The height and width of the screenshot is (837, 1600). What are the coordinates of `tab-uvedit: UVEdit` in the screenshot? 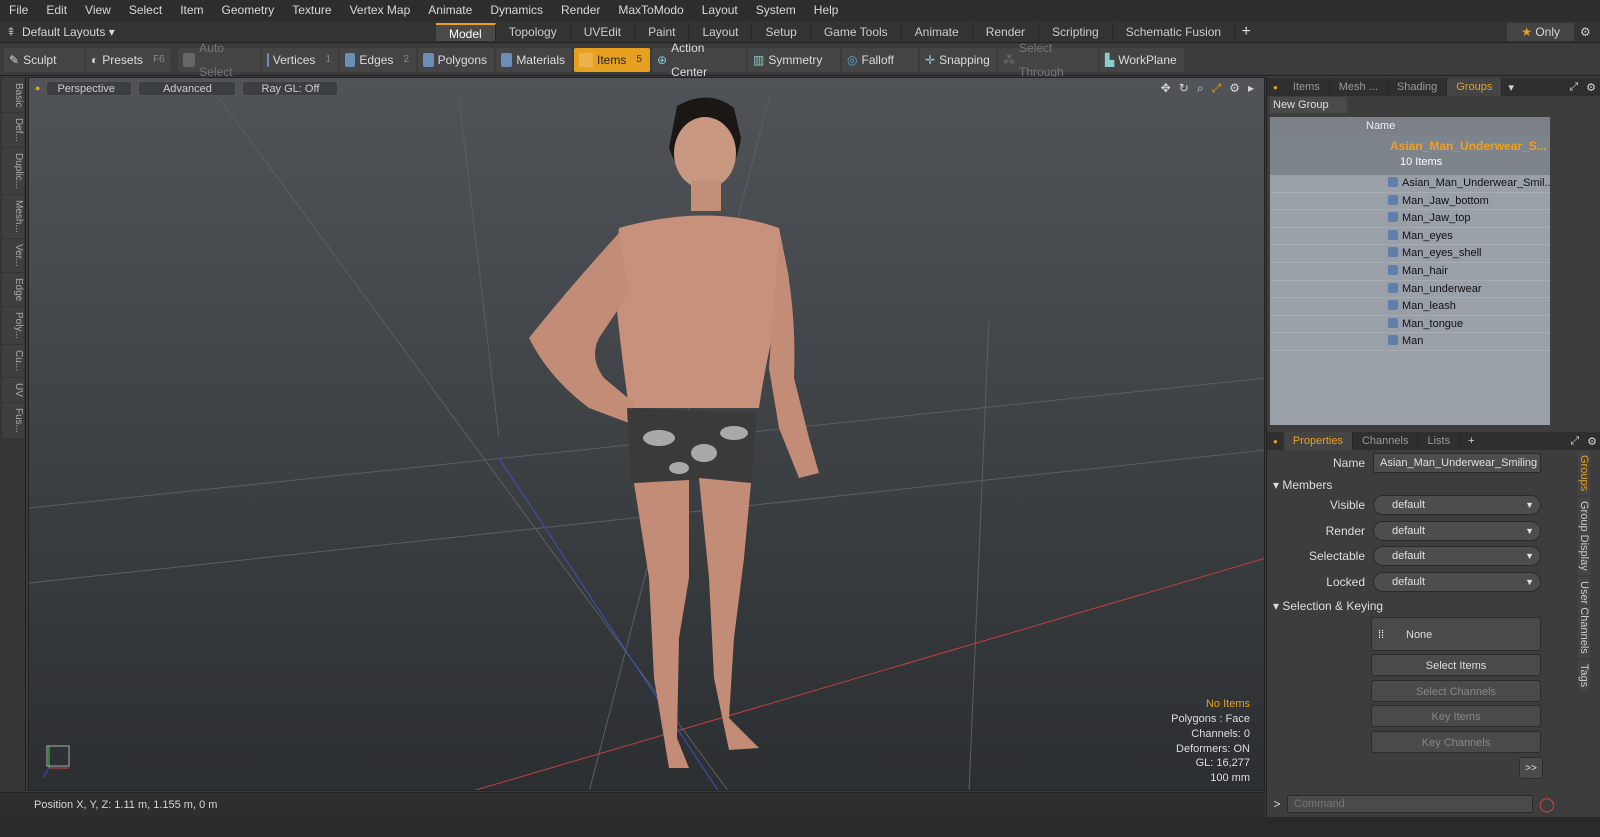 It's located at (603, 31).